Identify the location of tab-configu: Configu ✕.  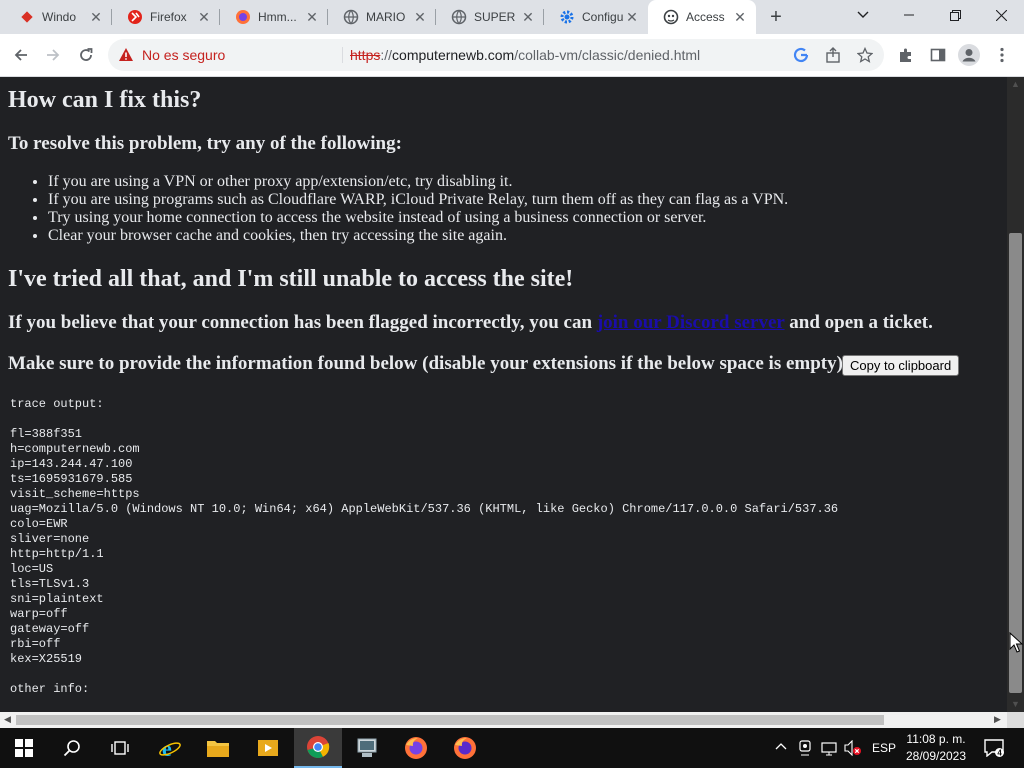
(596, 17).